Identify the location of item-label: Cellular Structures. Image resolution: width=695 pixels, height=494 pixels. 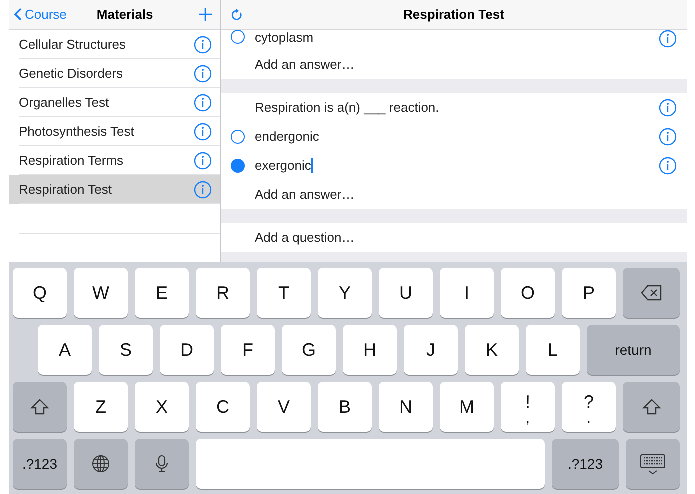
(72, 44).